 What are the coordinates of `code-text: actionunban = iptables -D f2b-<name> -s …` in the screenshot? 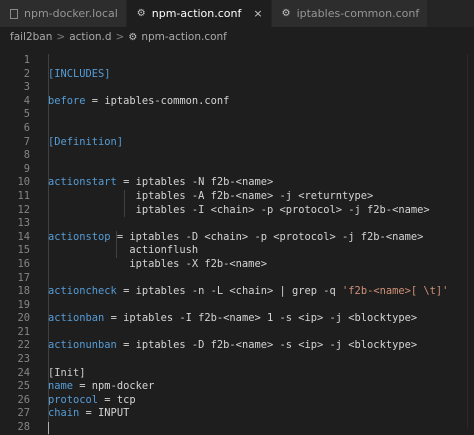 It's located at (232, 346).